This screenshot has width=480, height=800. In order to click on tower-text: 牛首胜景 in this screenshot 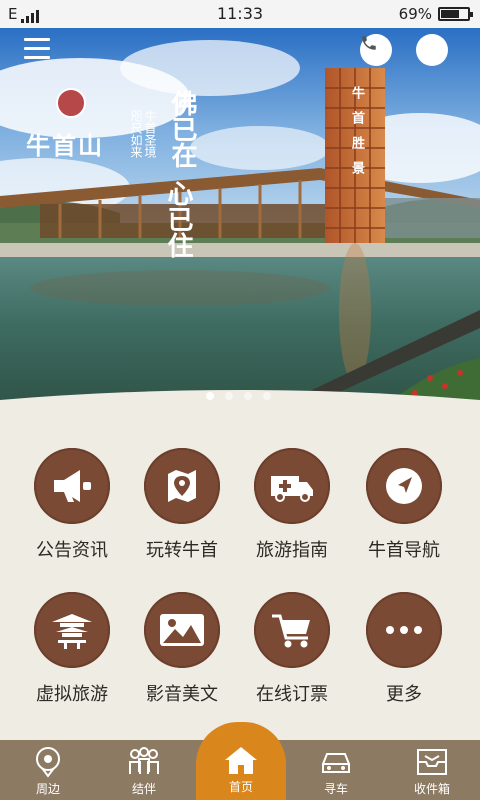, I will do `click(356, 136)`.